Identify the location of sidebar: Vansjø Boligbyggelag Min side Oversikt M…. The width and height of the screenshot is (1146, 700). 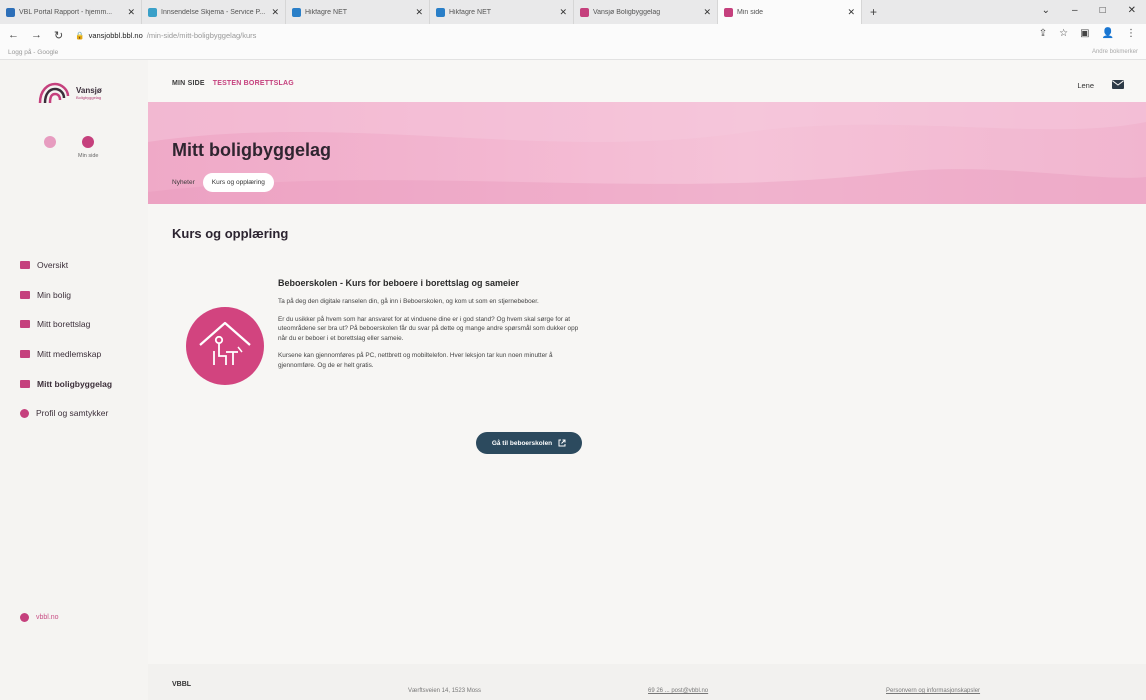
(74, 380).